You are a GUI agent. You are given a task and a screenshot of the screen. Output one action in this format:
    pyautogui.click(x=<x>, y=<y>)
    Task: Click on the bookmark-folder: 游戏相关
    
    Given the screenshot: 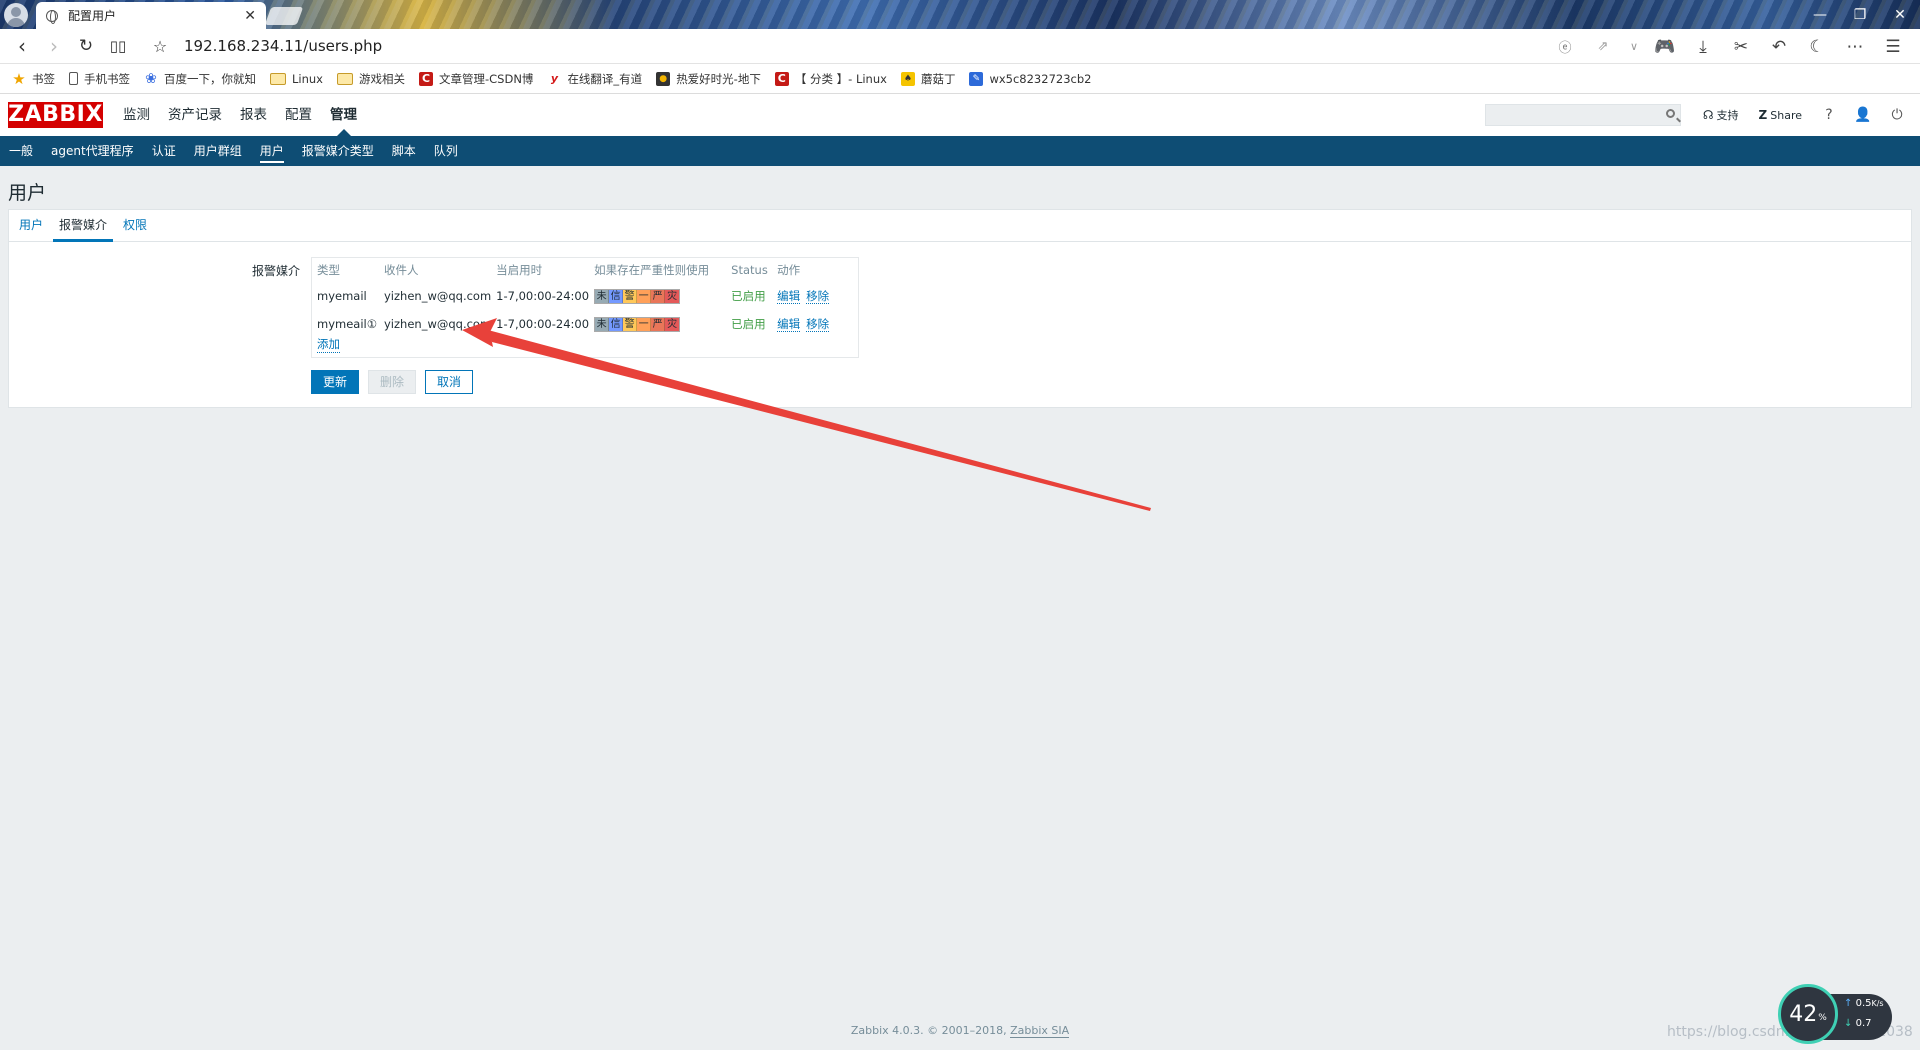 What is the action you would take?
    pyautogui.click(x=371, y=79)
    